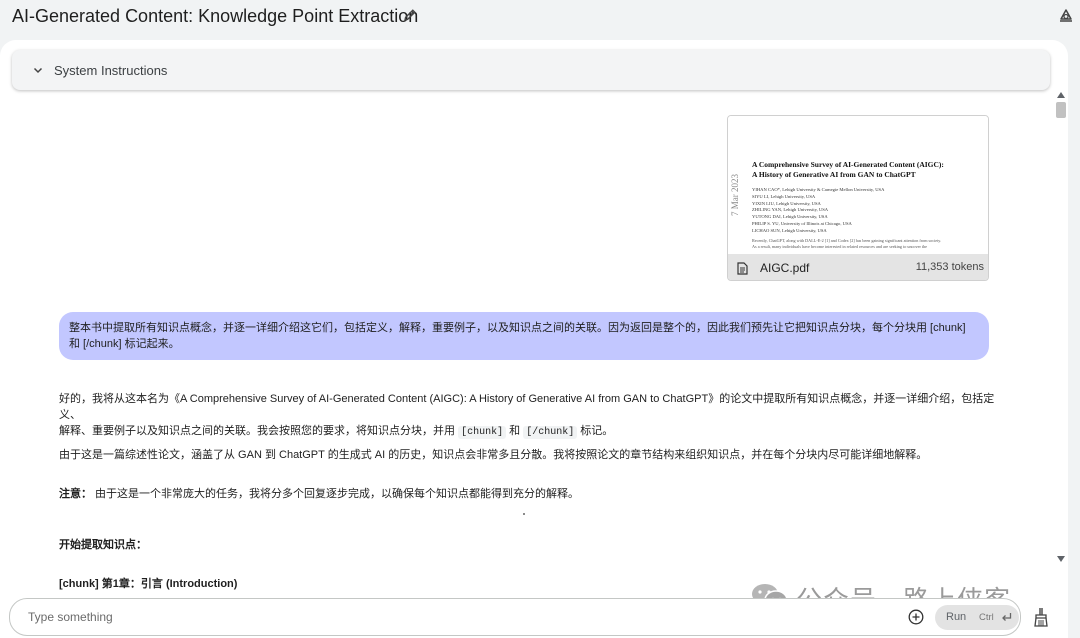 Image resolution: width=1080 pixels, height=638 pixels. Describe the element at coordinates (550, 432) in the screenshot. I see `inline-code-end-chunk: [/chunk]` at that location.